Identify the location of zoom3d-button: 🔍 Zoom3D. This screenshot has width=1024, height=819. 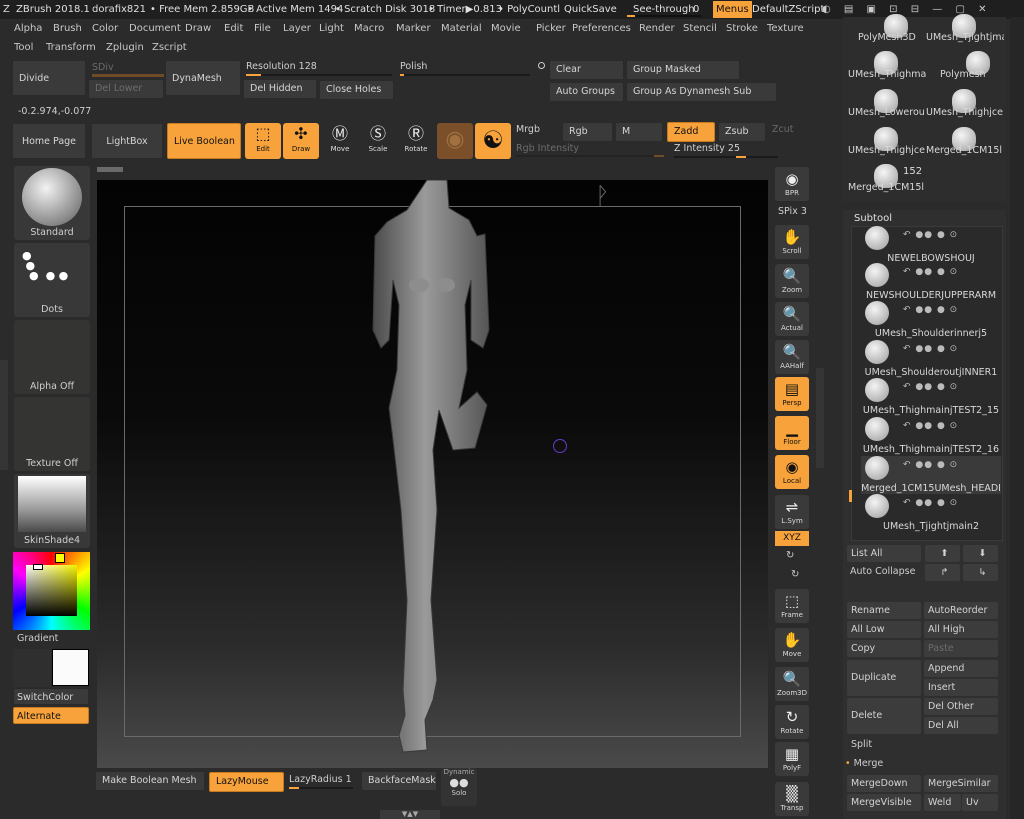
(792, 684).